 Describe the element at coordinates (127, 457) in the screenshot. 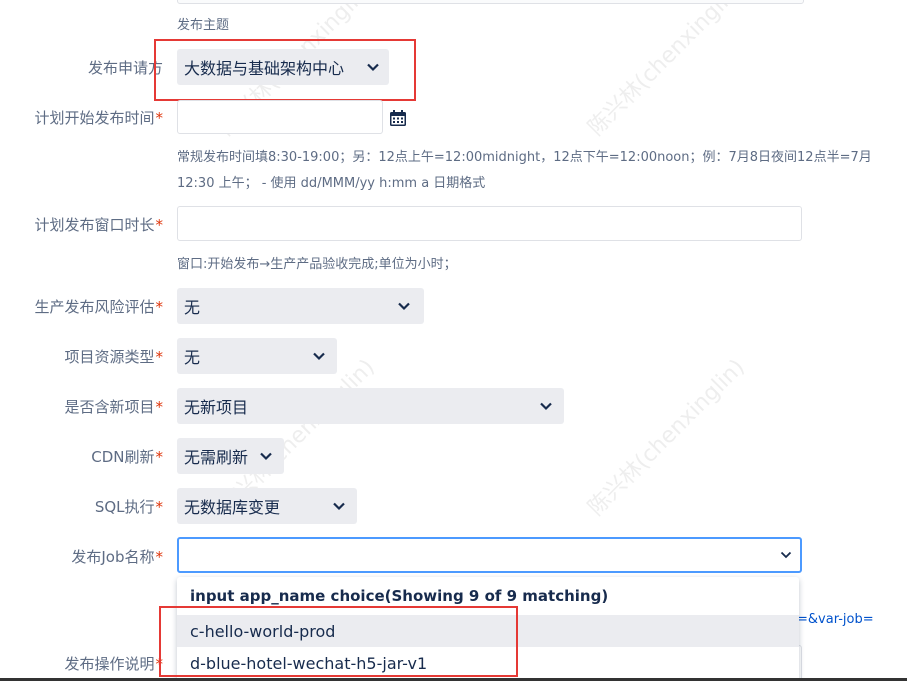

I see `cdn-label: CDN刷新*` at that location.